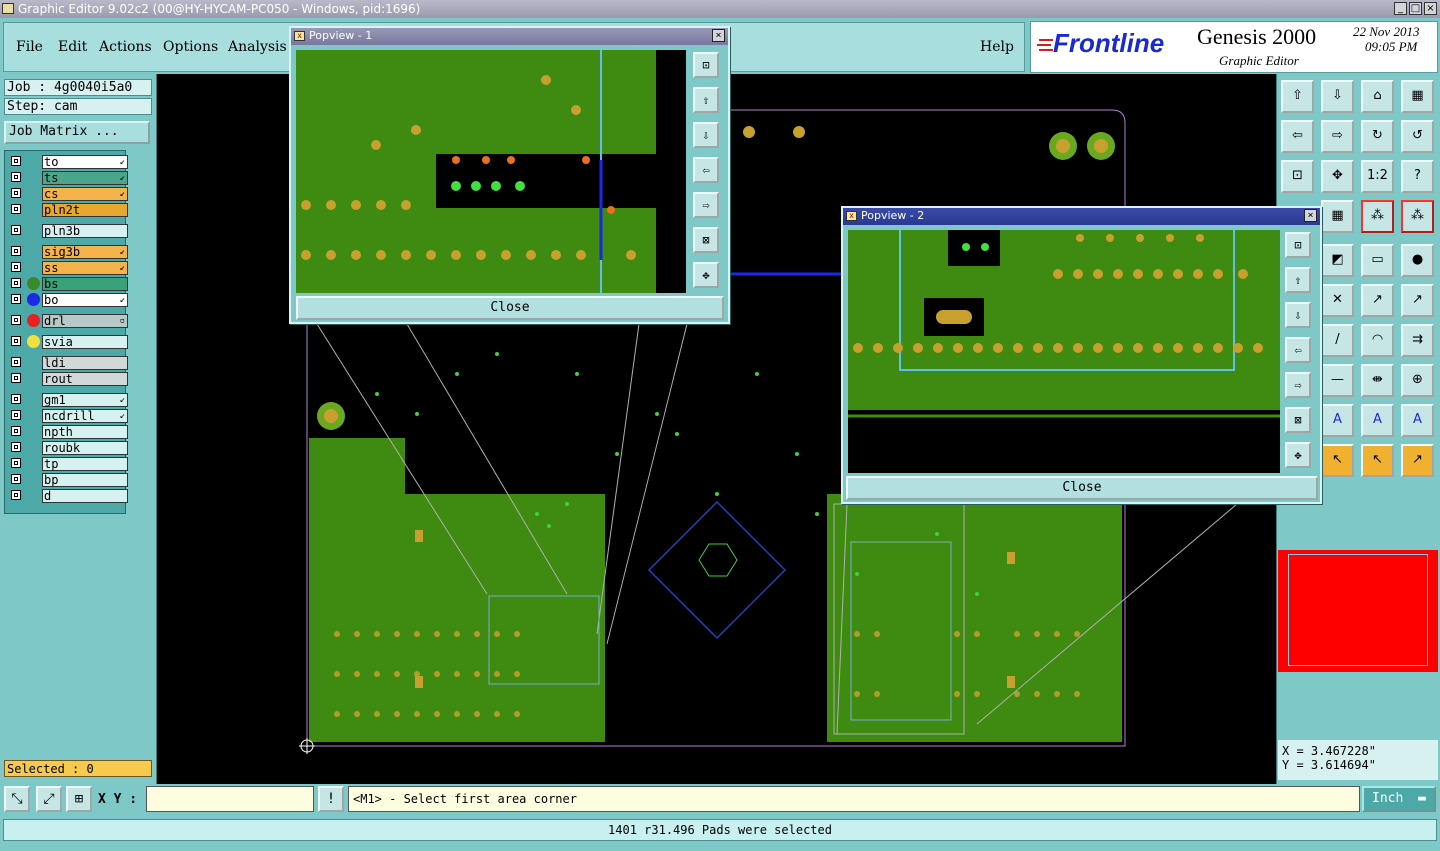 This screenshot has height=851, width=1440. I want to click on popview-2-tool-1-icon: ⊡, so click(1298, 245).